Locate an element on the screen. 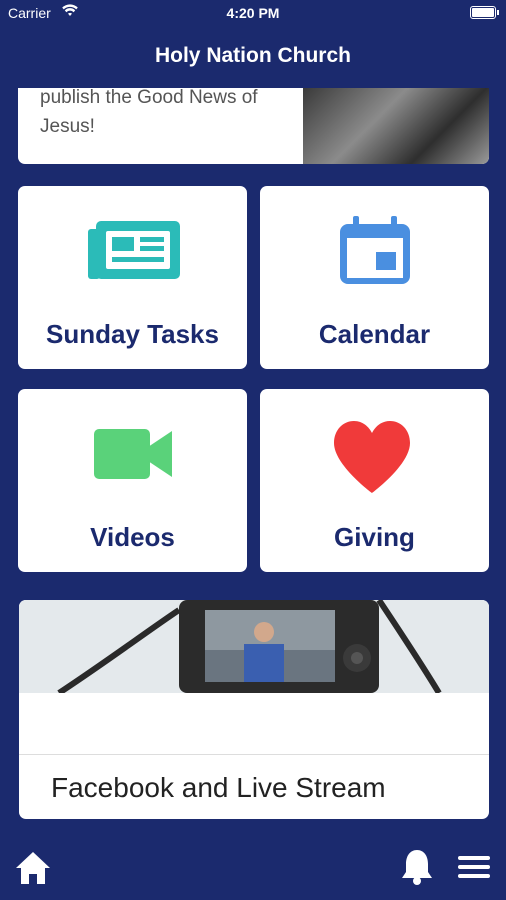 This screenshot has height=900, width=506. home-icon is located at coordinates (33, 870).